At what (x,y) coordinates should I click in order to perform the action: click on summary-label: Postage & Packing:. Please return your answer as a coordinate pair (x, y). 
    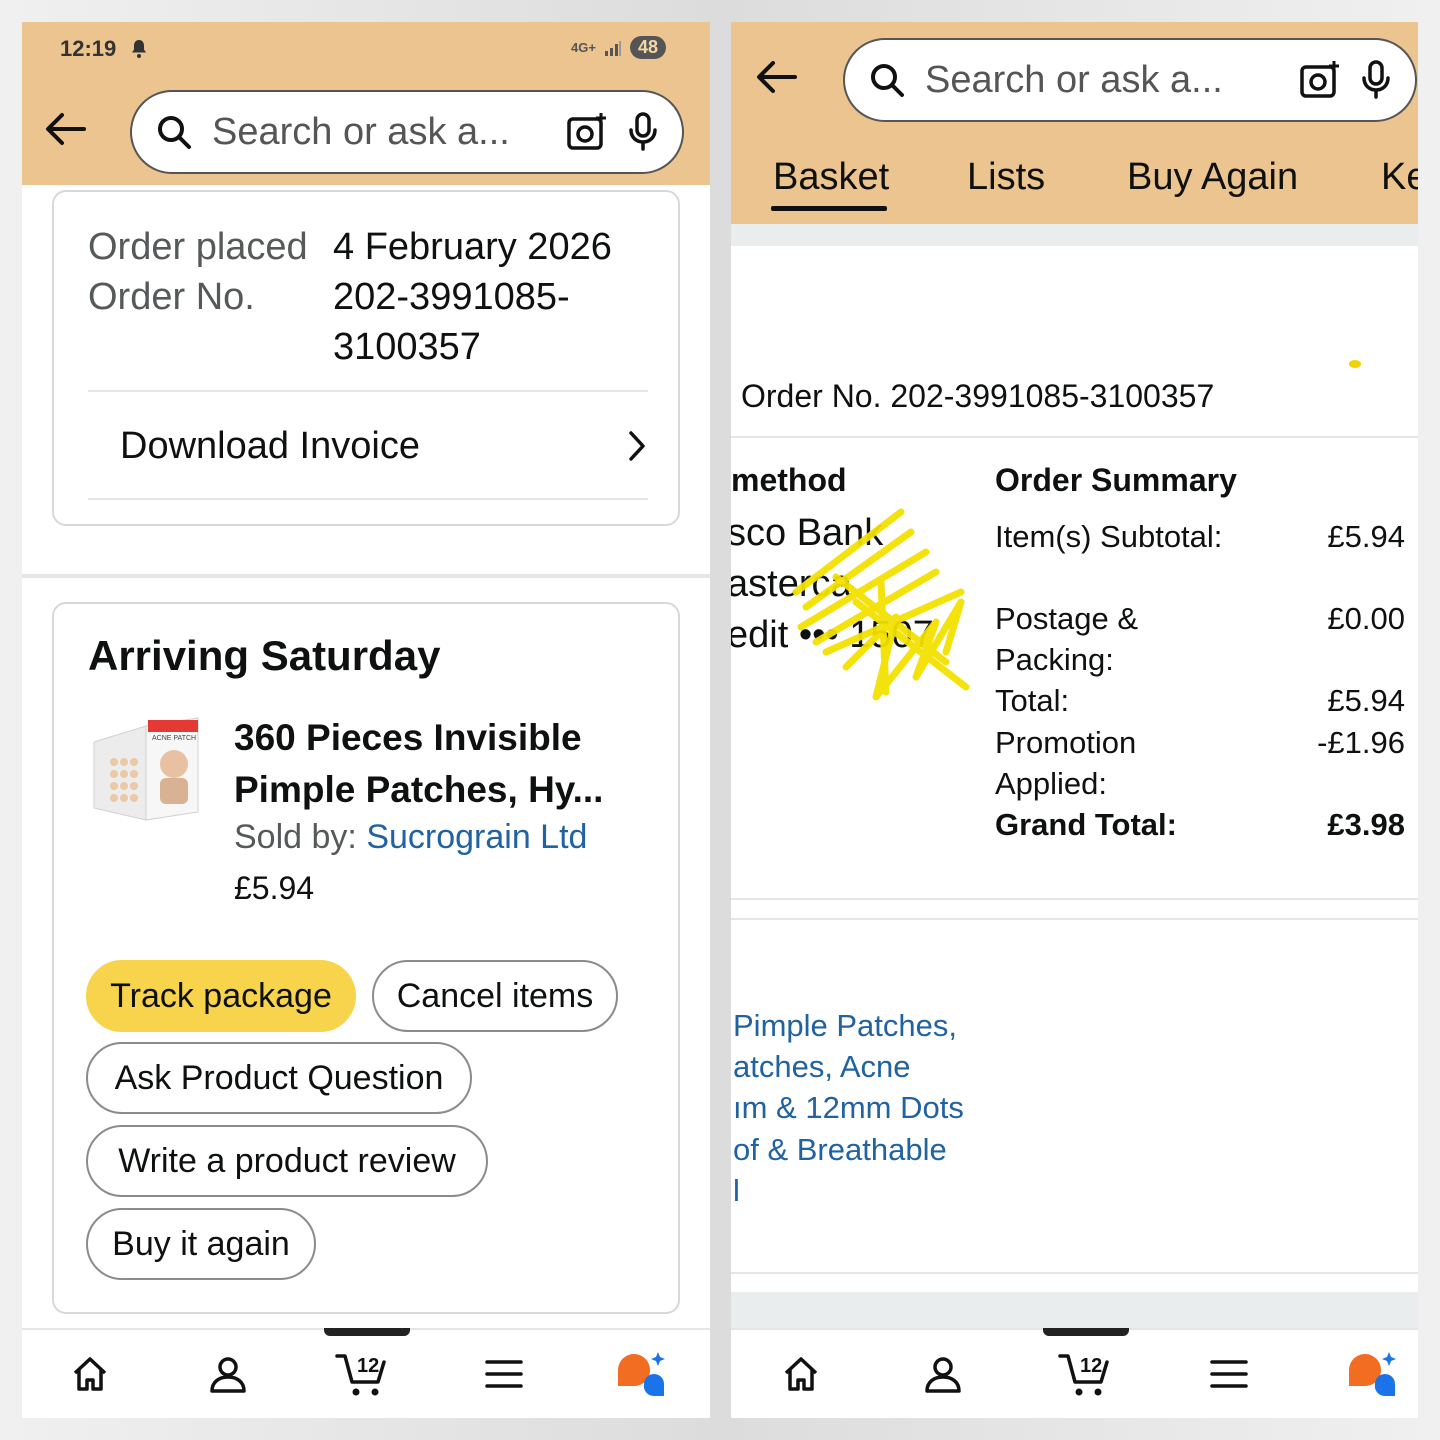
    Looking at the image, I should click on (1067, 639).